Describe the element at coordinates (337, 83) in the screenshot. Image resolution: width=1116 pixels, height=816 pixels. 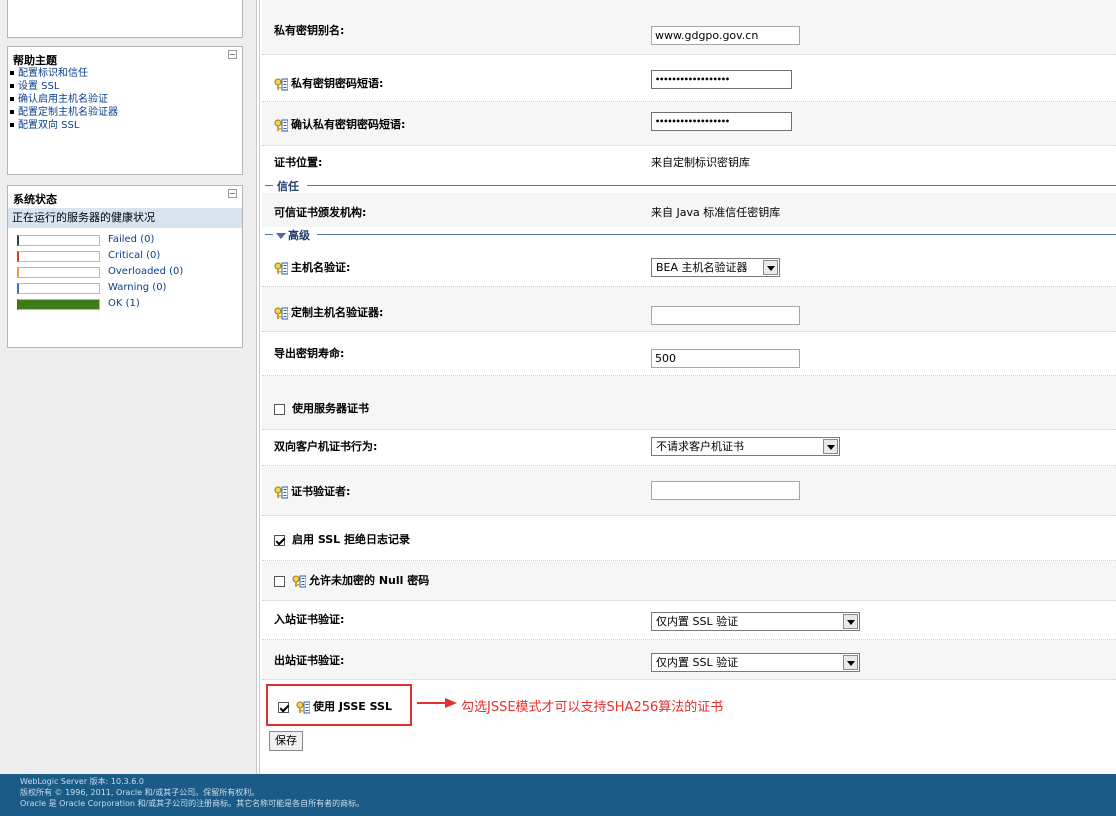
I see `label-text: 私有密钥密码短语:` at that location.